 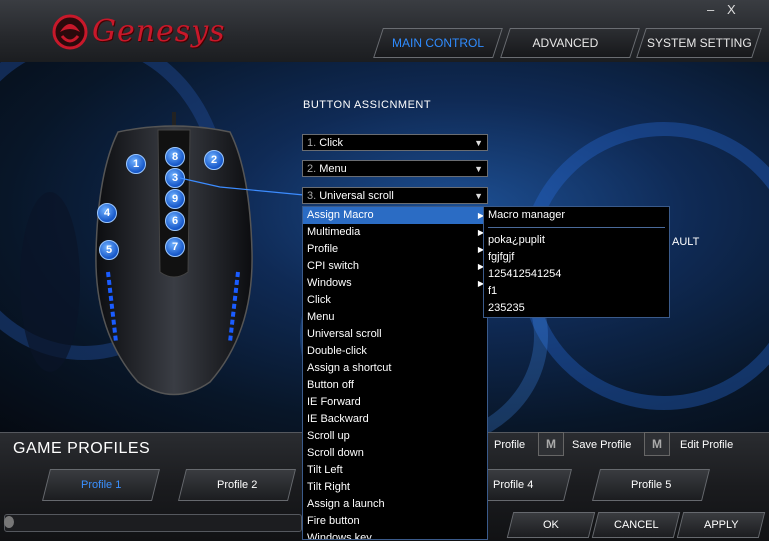 What do you see at coordinates (570, 53) in the screenshot?
I see `tab-advanced-settings: ADVANCED SETTINGS` at bounding box center [570, 53].